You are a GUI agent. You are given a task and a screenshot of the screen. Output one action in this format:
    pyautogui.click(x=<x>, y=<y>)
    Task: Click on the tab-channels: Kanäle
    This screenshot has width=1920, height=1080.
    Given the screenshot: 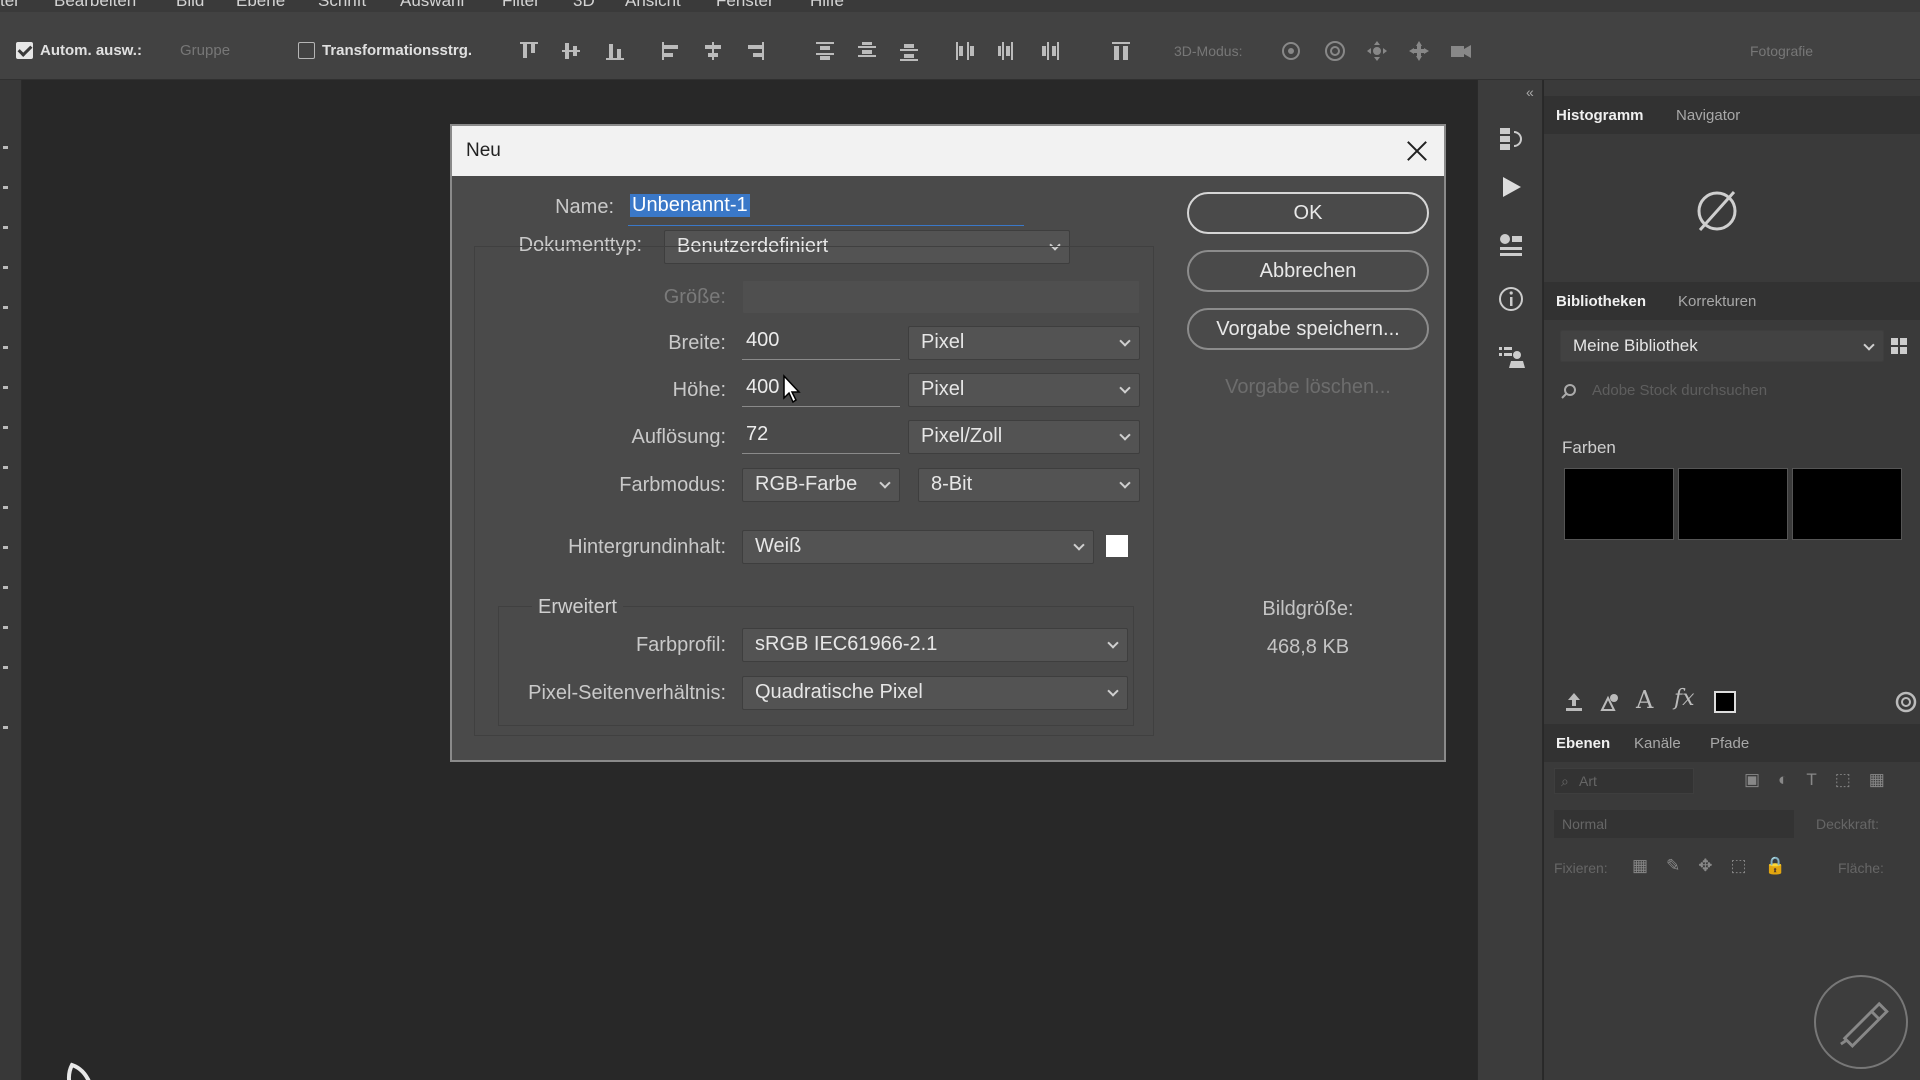 What is the action you would take?
    pyautogui.click(x=1657, y=743)
    